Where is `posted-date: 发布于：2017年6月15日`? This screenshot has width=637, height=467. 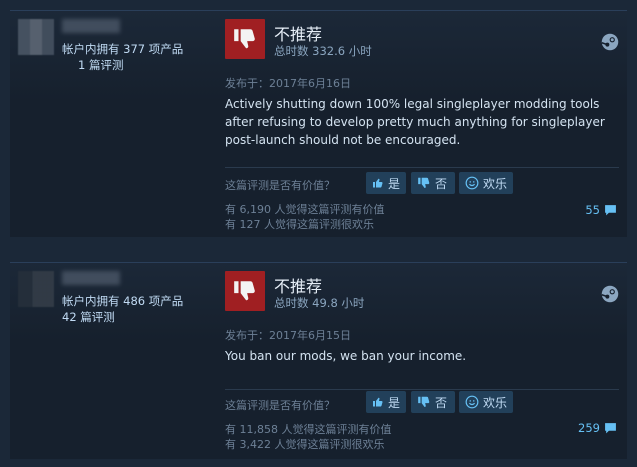
posted-date: 发布于：2017年6月15日 is located at coordinates (288, 335).